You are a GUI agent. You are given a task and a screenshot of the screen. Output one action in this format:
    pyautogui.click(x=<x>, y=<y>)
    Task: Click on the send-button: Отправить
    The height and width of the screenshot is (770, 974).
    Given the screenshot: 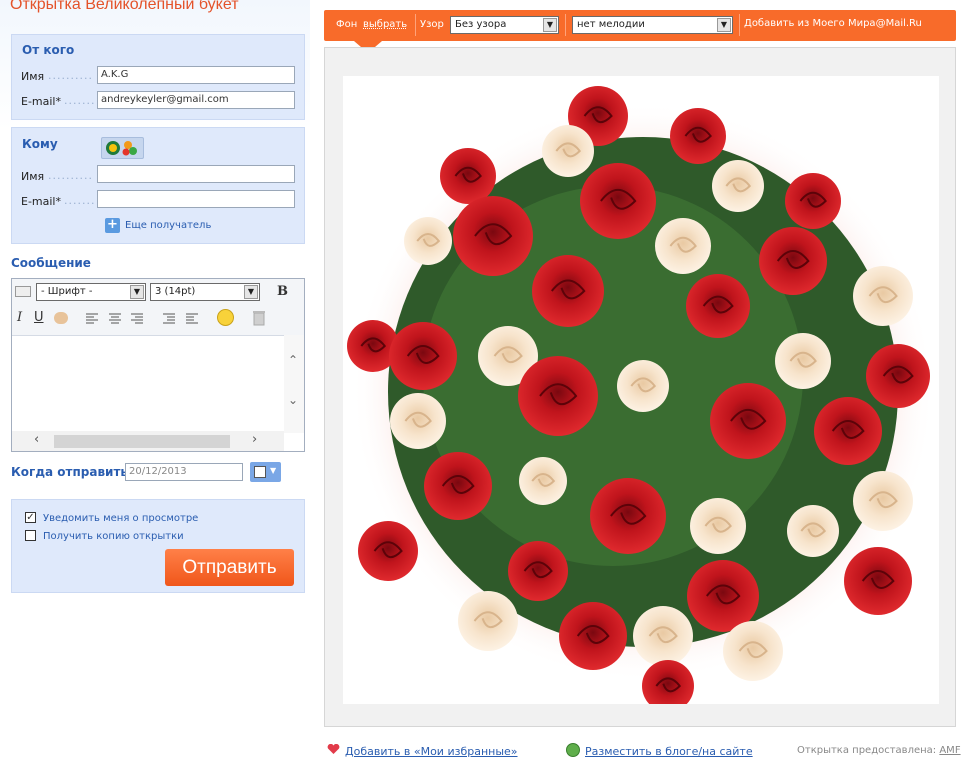 What is the action you would take?
    pyautogui.click(x=229, y=567)
    